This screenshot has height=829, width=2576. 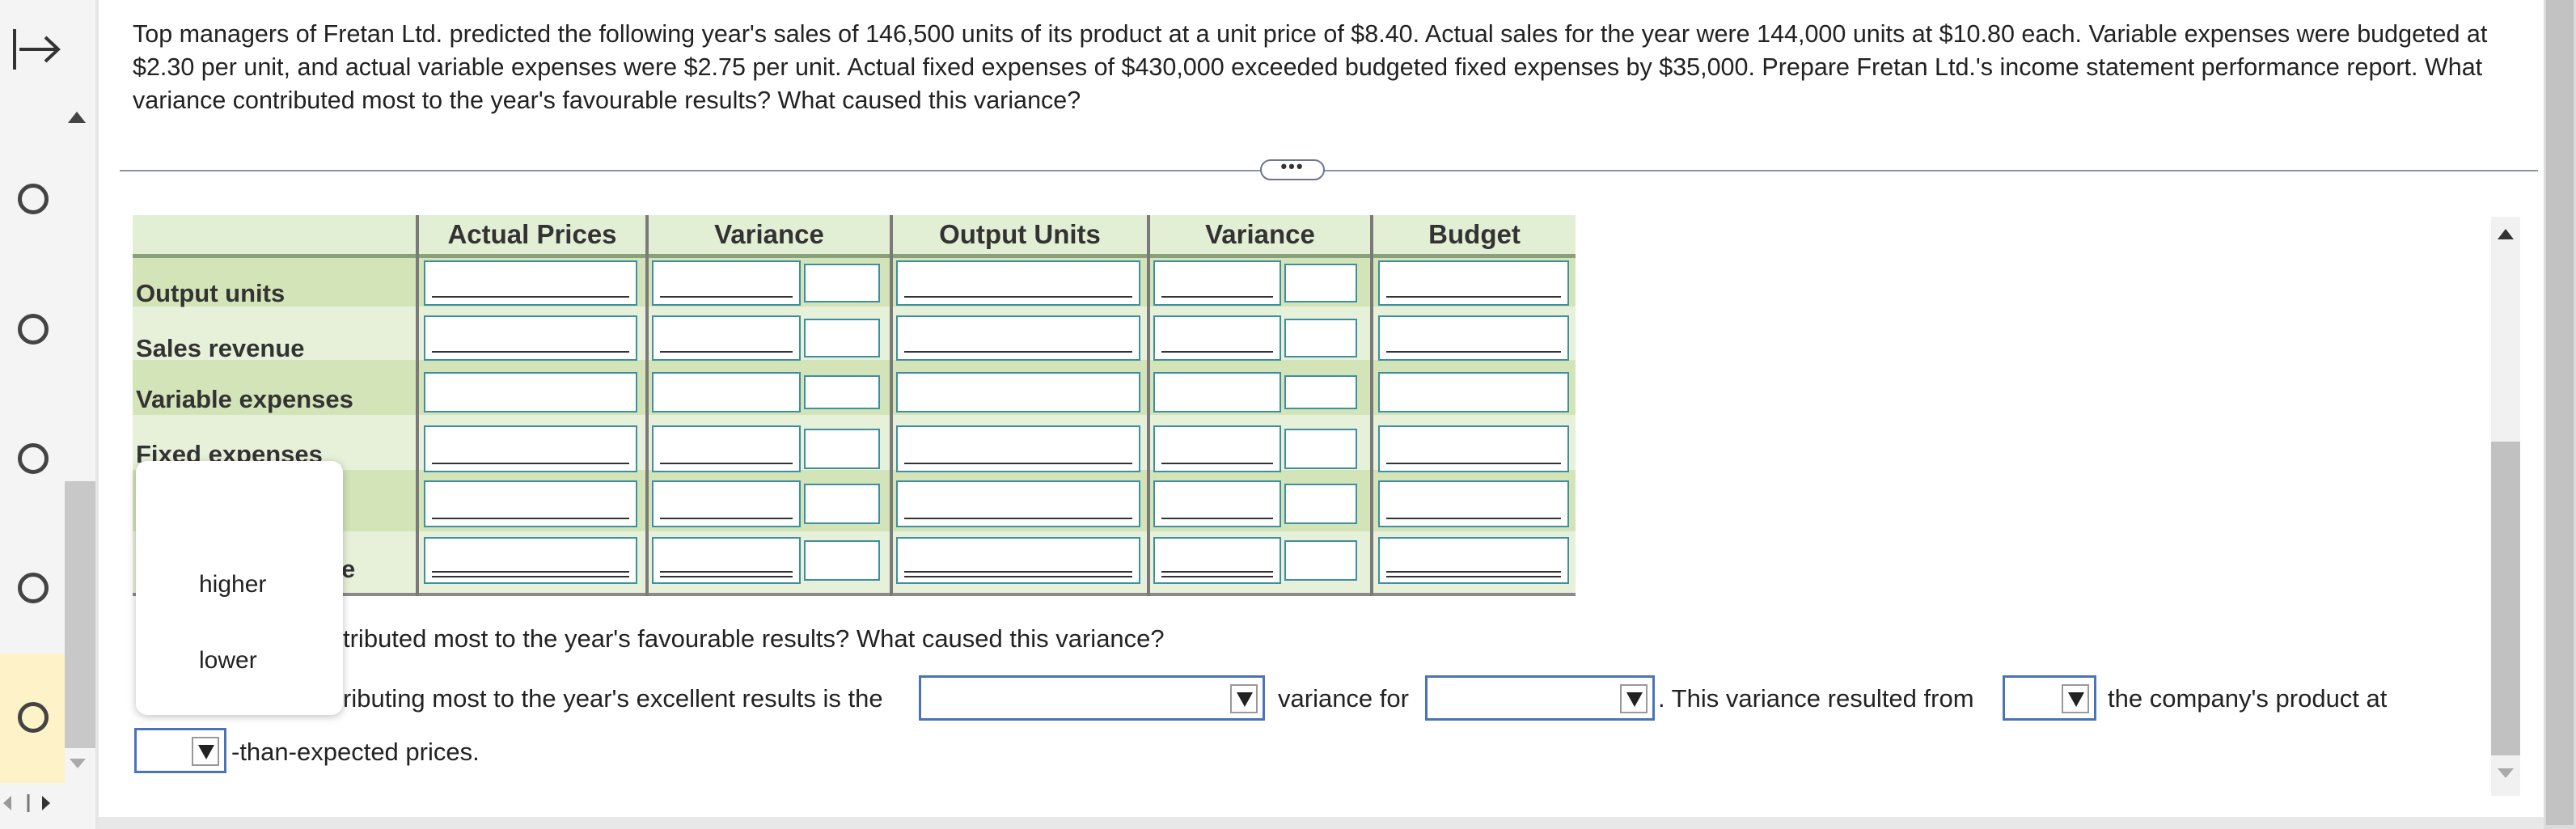 I want to click on fu-indicator-r1-c2, so click(x=1321, y=283).